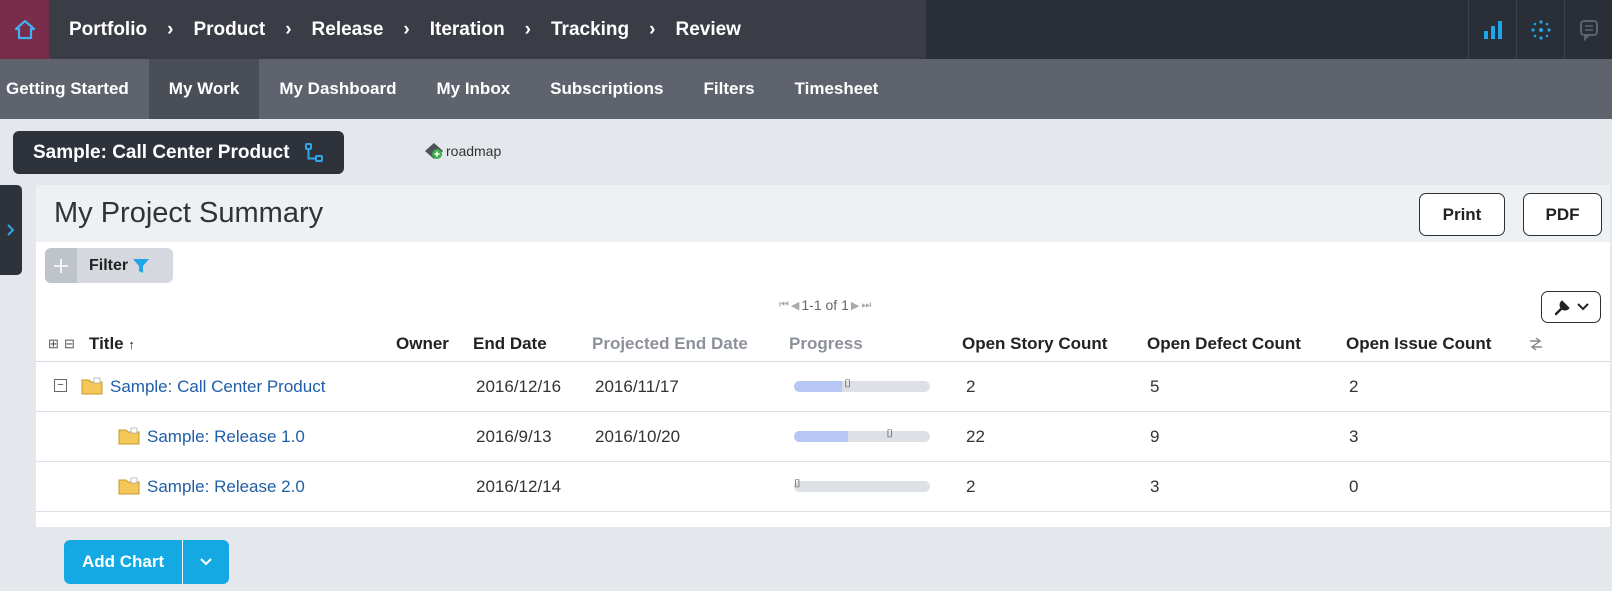 This screenshot has width=1612, height=591. I want to click on sidebar-toggle, so click(11, 230).